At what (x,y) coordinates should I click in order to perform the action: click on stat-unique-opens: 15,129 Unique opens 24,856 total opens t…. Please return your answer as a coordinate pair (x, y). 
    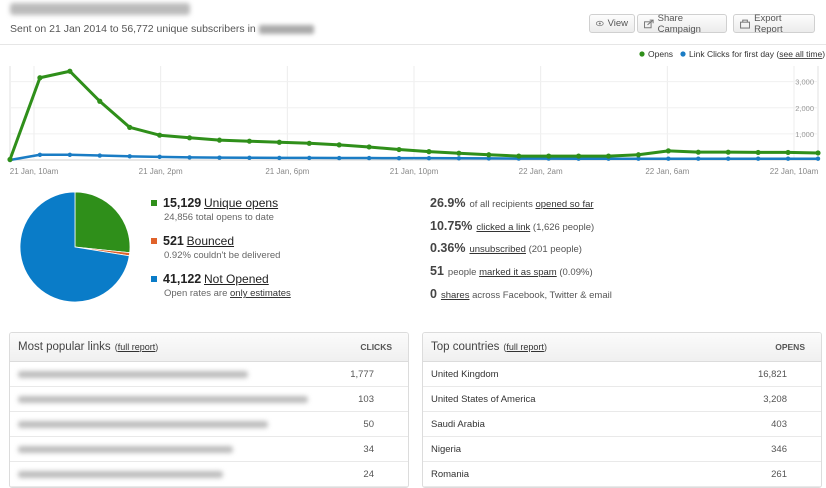
    Looking at the image, I should click on (214, 209).